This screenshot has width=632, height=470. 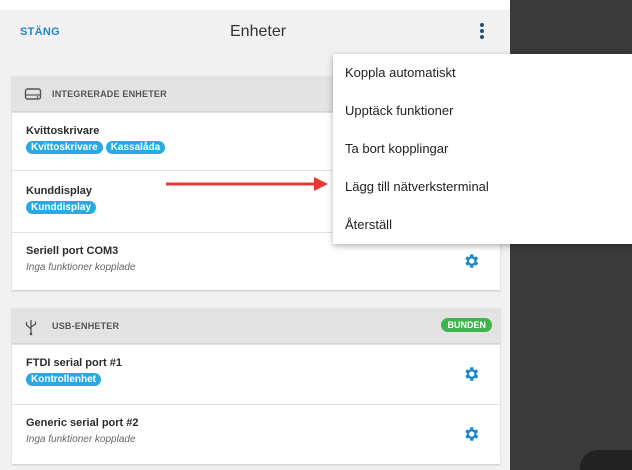 I want to click on usb-devices-header: USB-ENHETER BUNDEN, so click(x=256, y=326).